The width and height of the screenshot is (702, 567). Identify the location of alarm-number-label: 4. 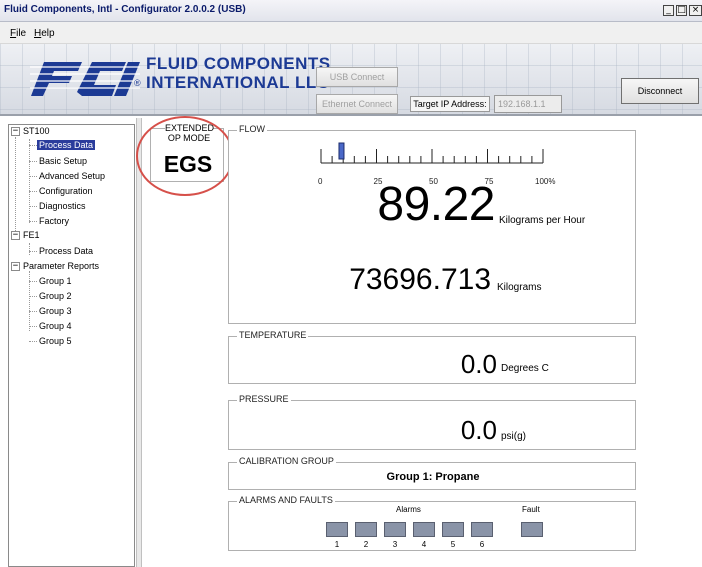
(424, 544).